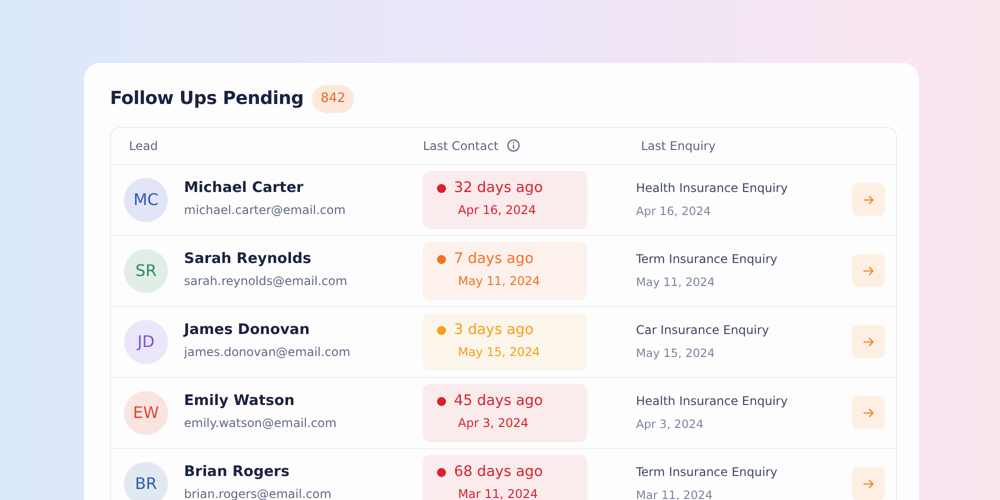 Image resolution: width=1000 pixels, height=500 pixels. I want to click on last-contact-ago: 32 days ago, so click(498, 188).